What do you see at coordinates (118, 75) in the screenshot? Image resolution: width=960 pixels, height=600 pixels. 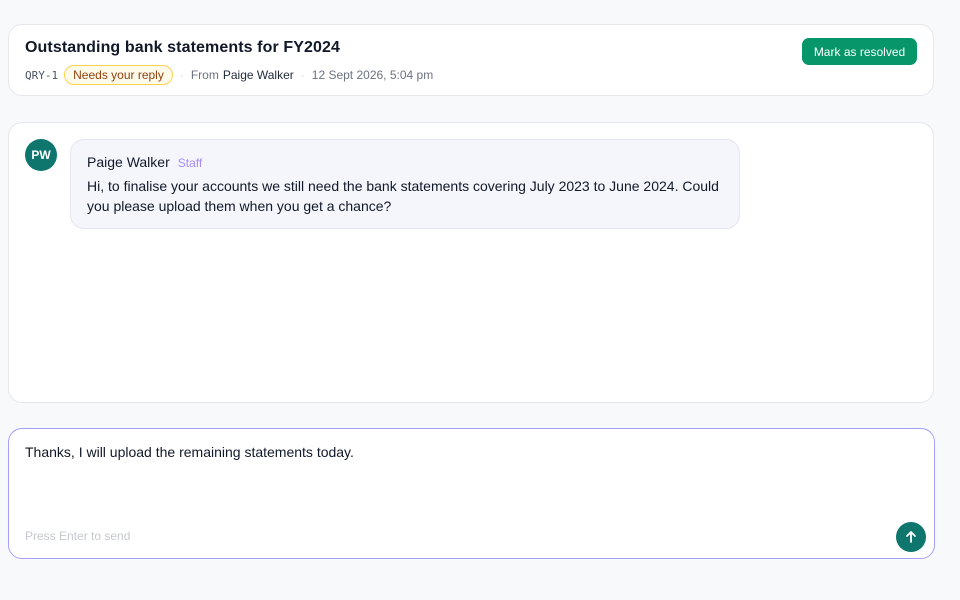 I see `status-badge: Needs your reply` at bounding box center [118, 75].